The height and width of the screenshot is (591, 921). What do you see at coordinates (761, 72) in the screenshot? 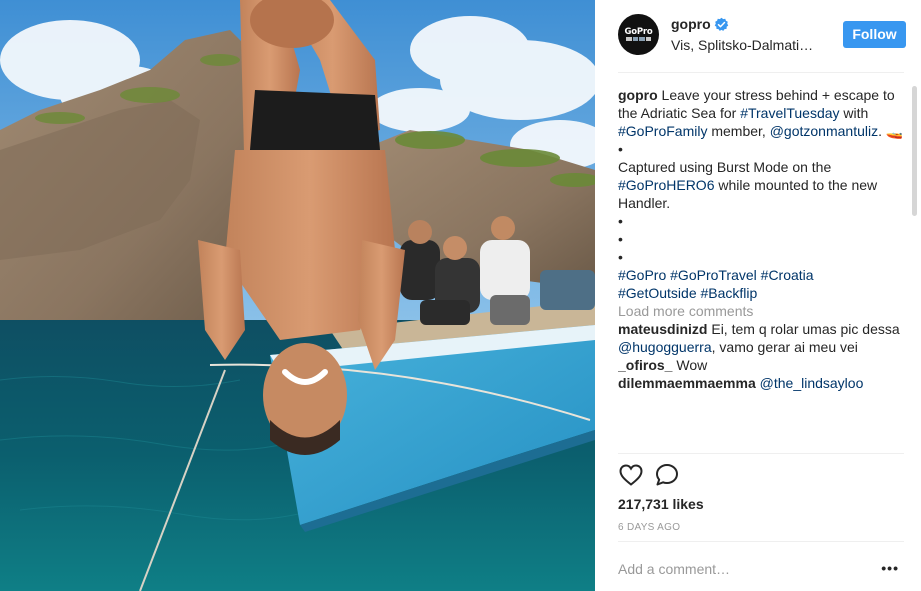
I see `header-divider` at bounding box center [761, 72].